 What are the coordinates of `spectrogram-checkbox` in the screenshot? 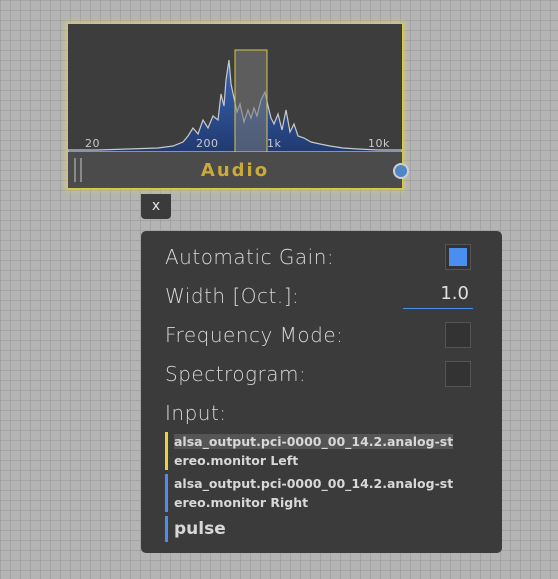 It's located at (458, 374).